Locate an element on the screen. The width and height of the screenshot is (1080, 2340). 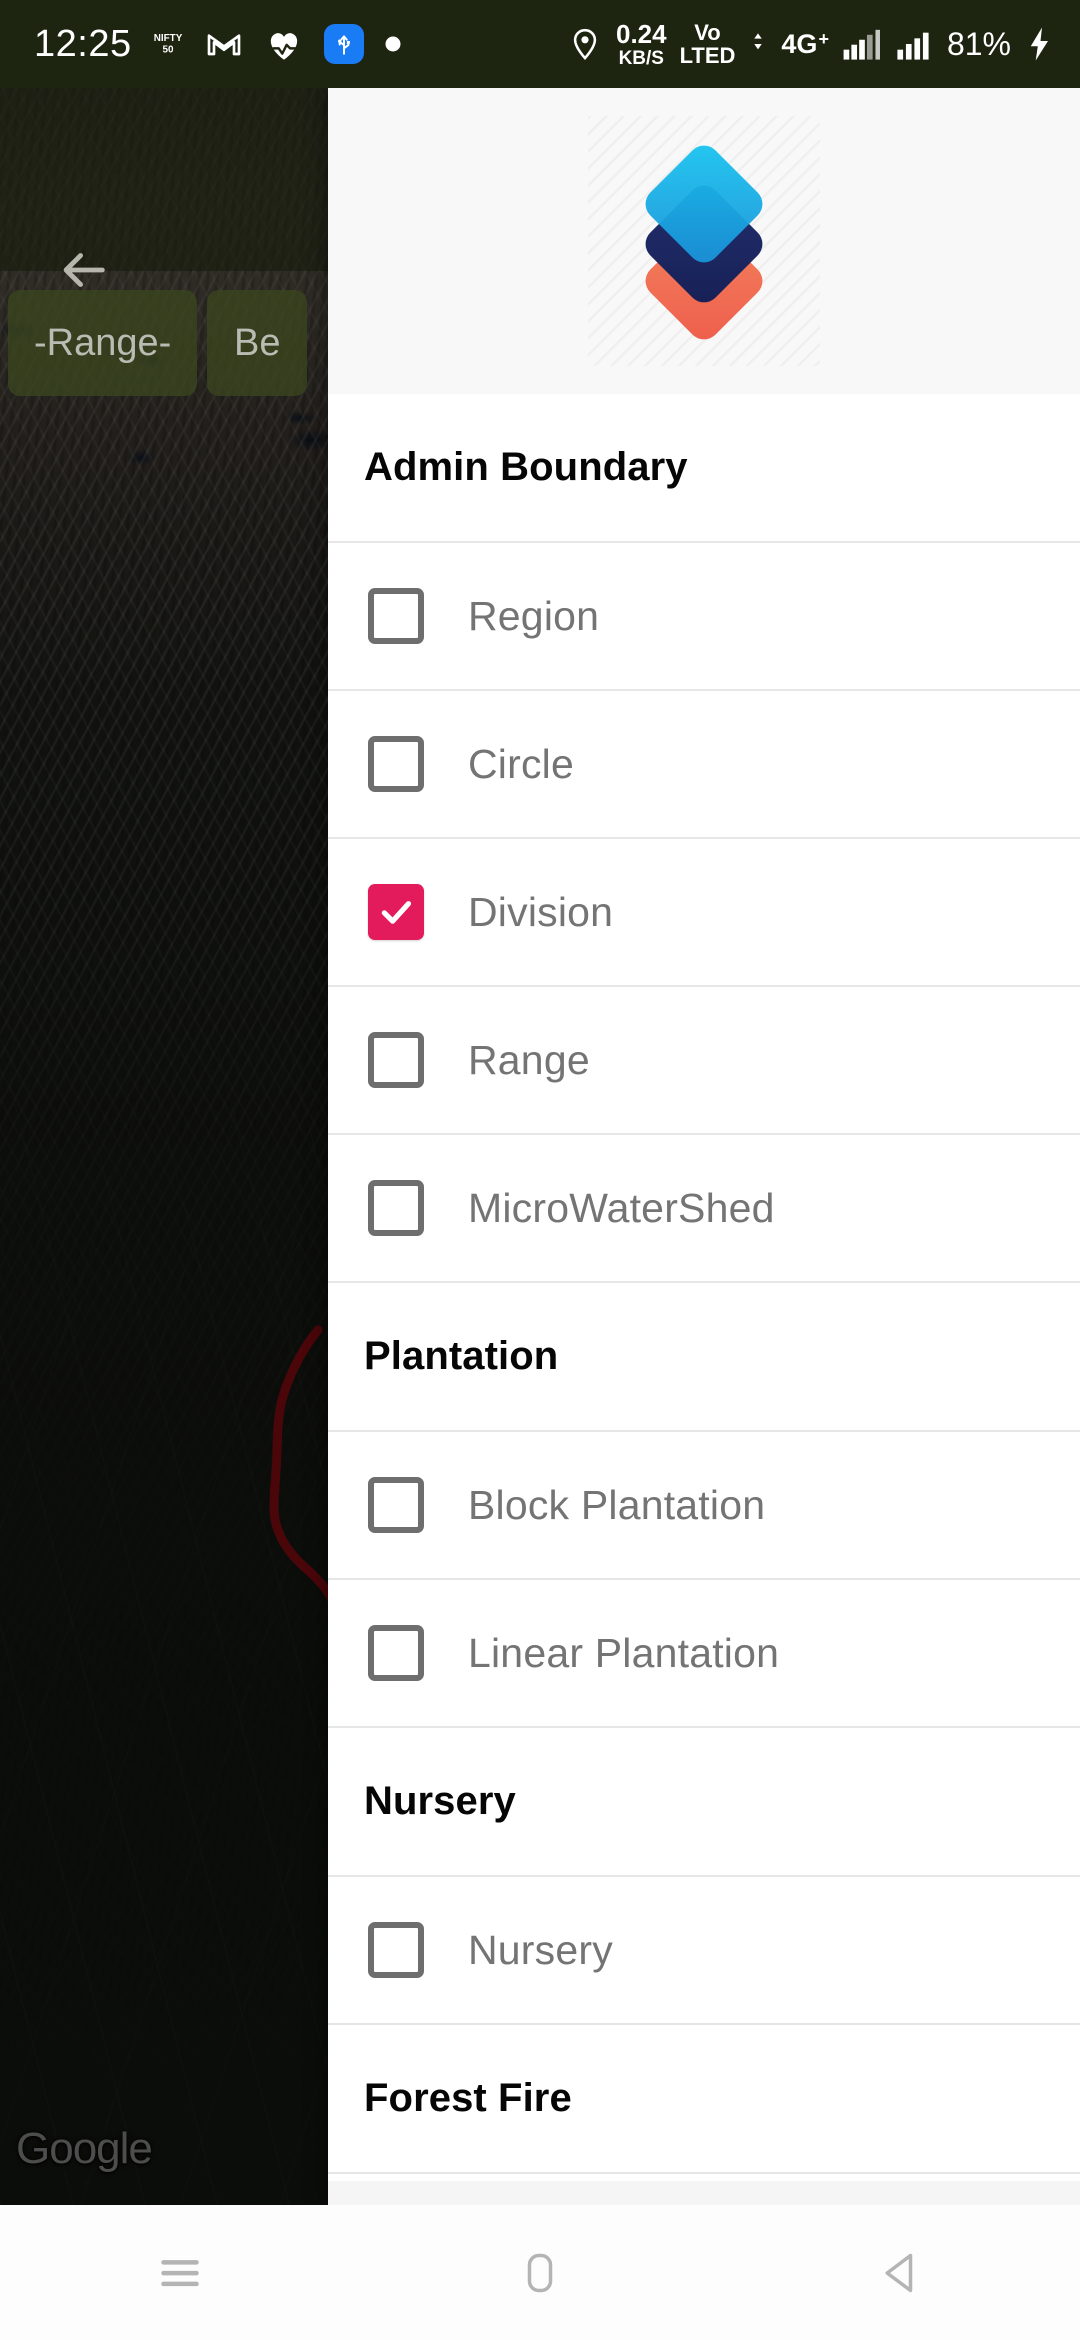
usb-icon is located at coordinates (343, 44).